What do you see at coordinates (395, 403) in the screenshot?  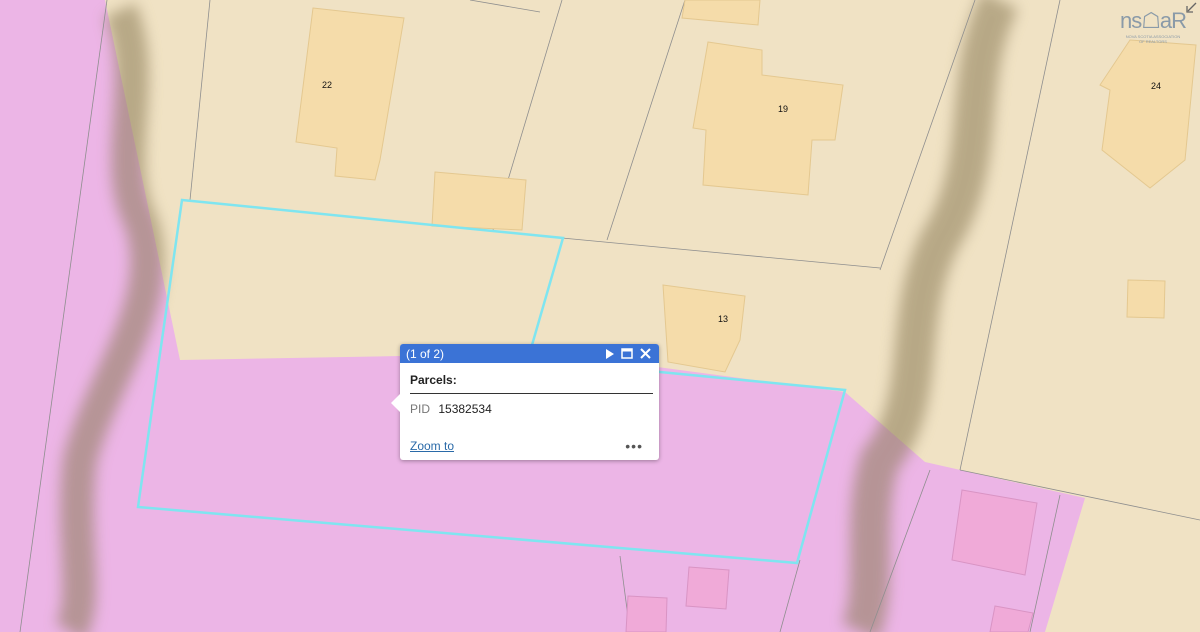 I see `popup-pointer` at bounding box center [395, 403].